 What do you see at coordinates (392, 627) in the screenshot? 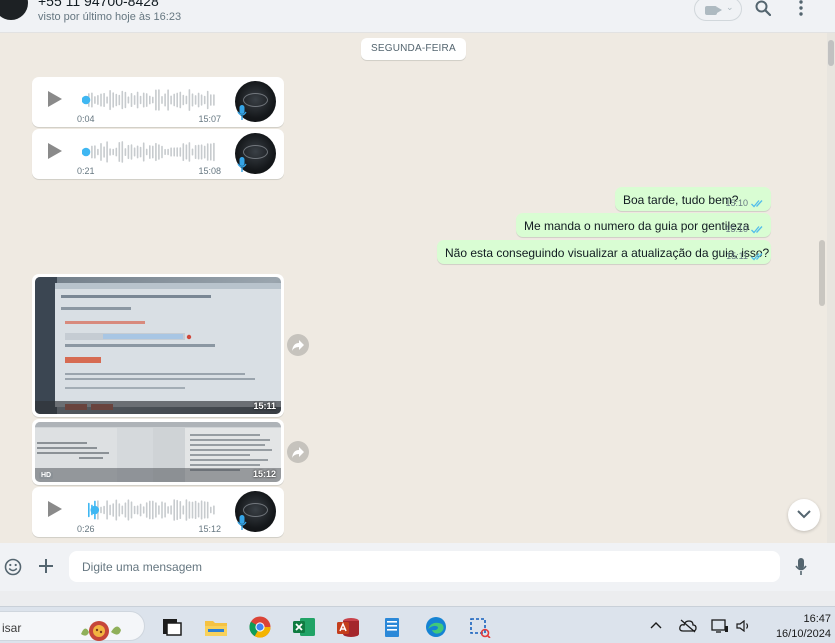
I see `notepad-icon` at bounding box center [392, 627].